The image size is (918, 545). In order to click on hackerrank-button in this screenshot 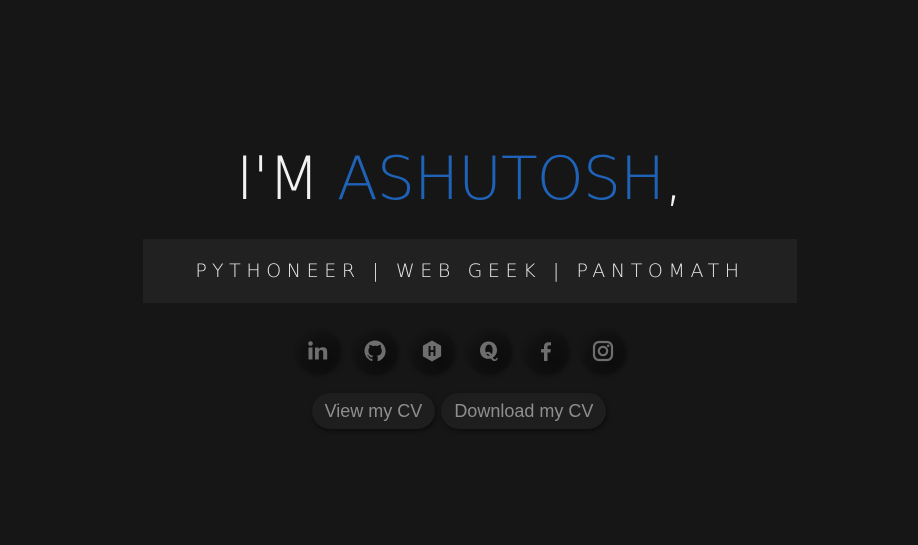, I will do `click(431, 351)`.